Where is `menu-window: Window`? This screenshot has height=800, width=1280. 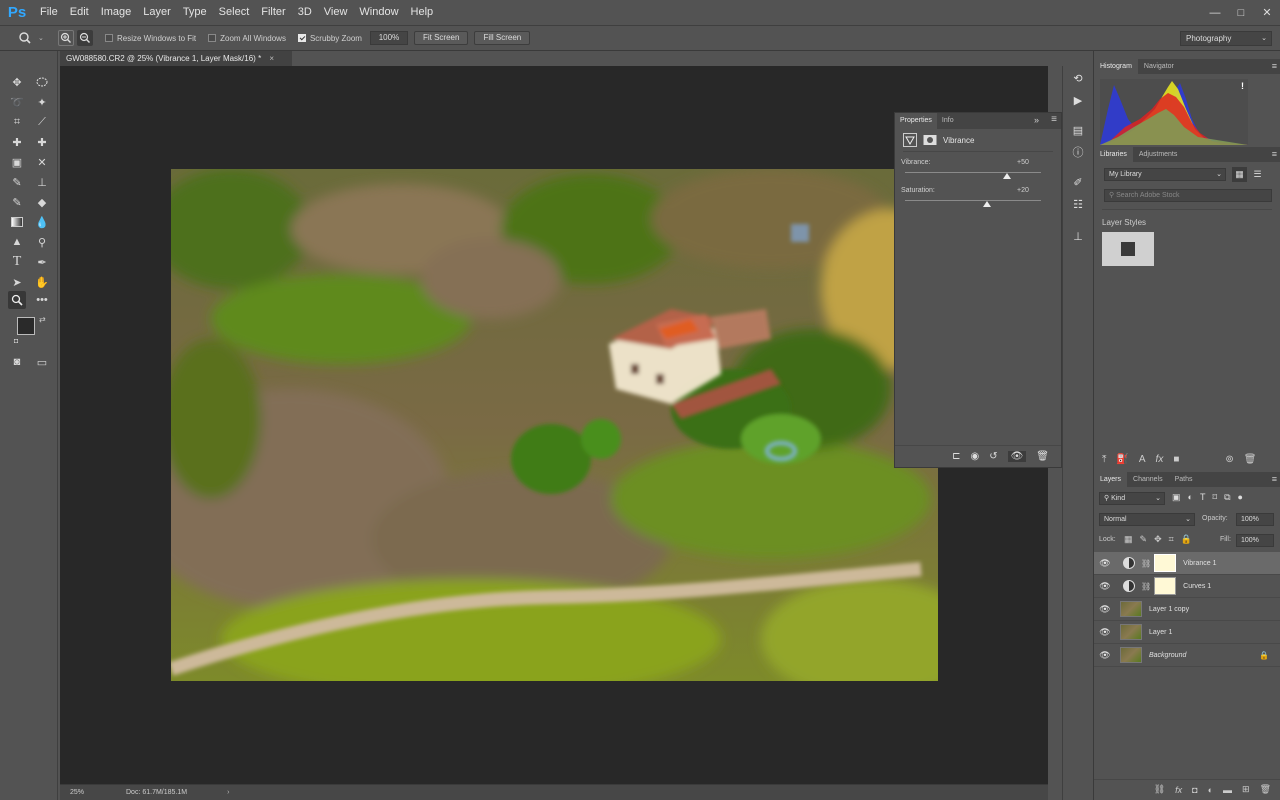 menu-window: Window is located at coordinates (378, 12).